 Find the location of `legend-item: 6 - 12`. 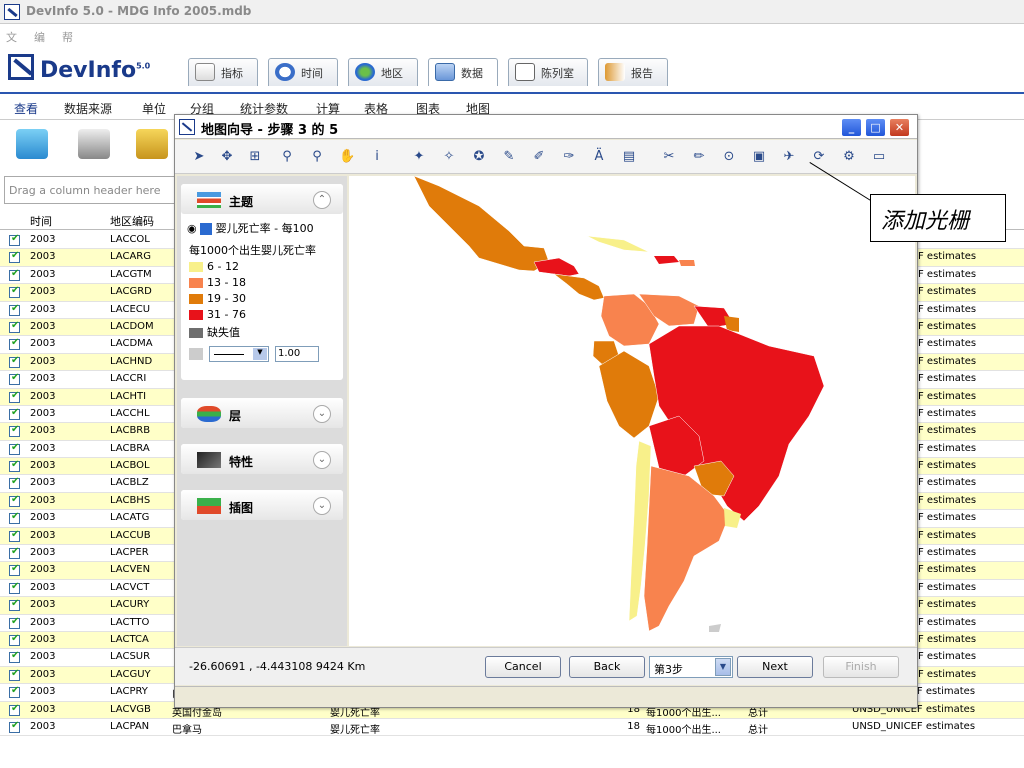

legend-item: 6 - 12 is located at coordinates (214, 266).